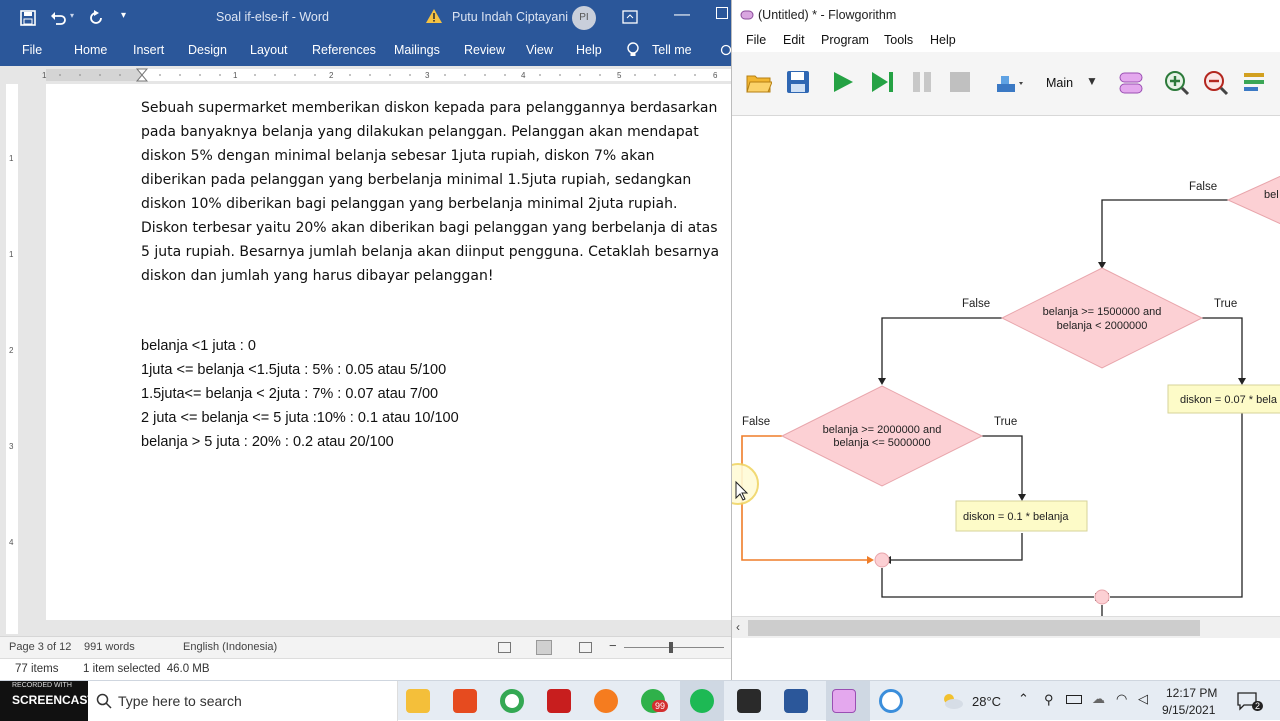 This screenshot has height=721, width=1280. I want to click on svg-text: belanja >= 2000000 and, so click(882, 430).